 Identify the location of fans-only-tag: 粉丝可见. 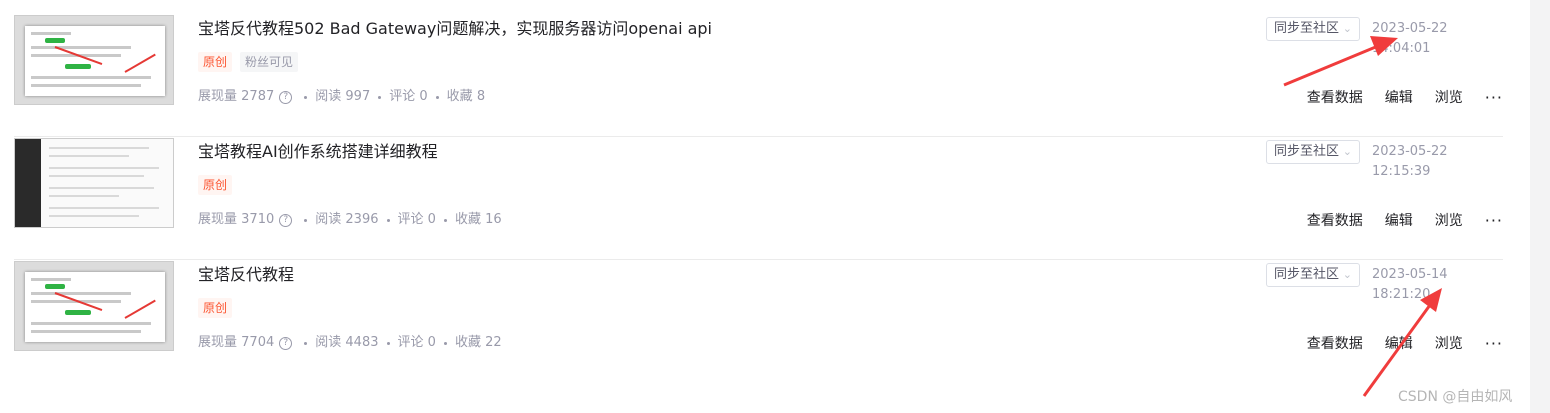
(269, 62).